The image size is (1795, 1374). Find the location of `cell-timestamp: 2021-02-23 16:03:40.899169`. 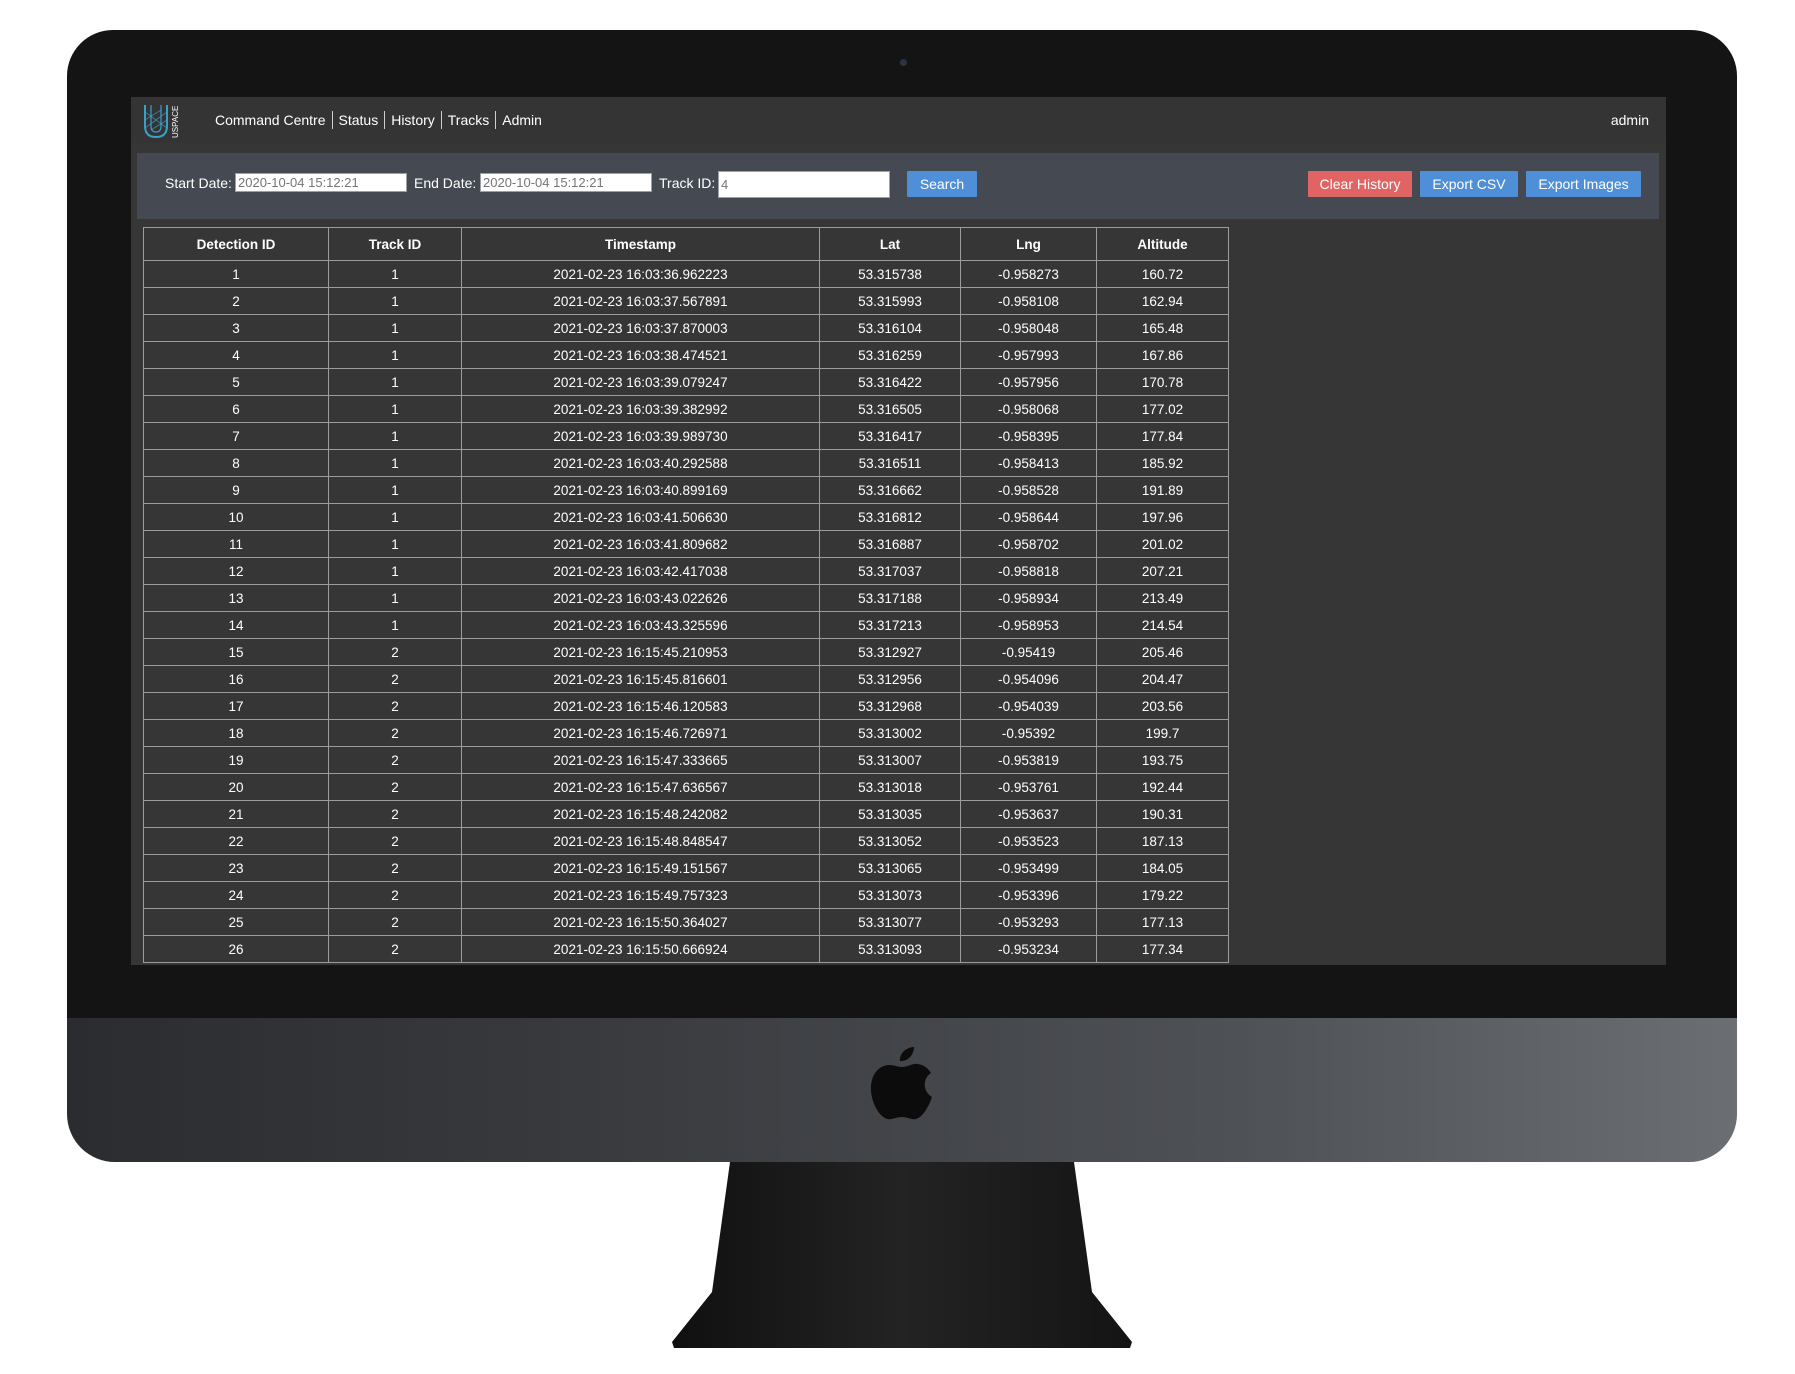

cell-timestamp: 2021-02-23 16:03:40.899169 is located at coordinates (640, 490).